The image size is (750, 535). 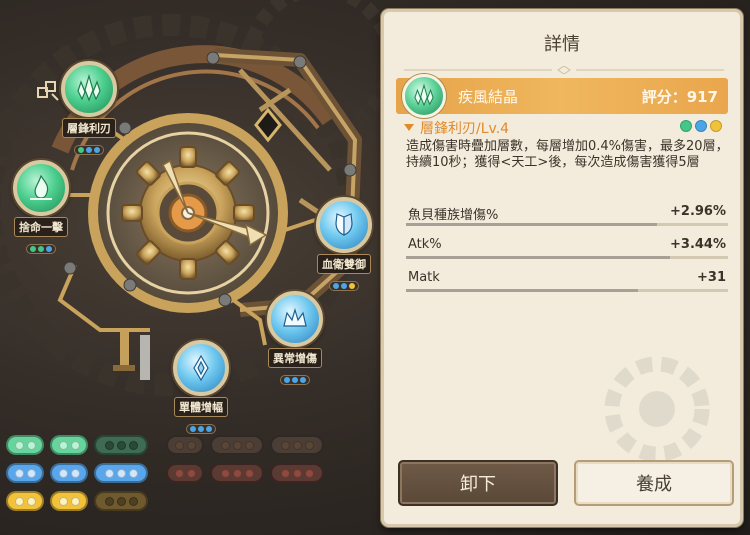 I want to click on skill-node-layered-blade: 層鋒利刃, so click(x=89, y=109).